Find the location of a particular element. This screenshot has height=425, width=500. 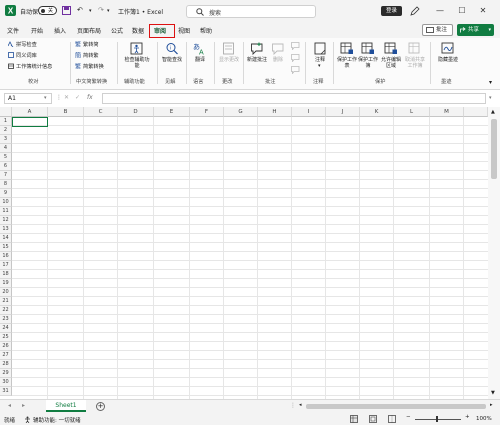

new-comment-button: 新建批注 is located at coordinates (257, 52).